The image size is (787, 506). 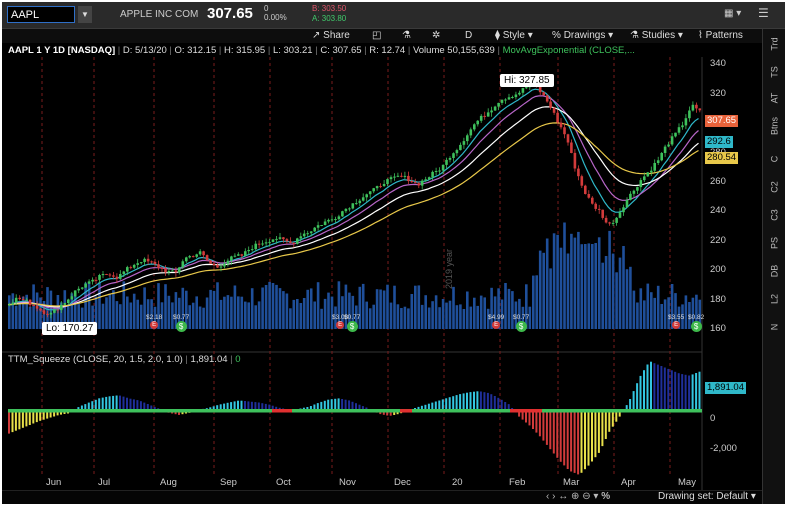 What do you see at coordinates (775, 215) in the screenshot?
I see `sidebar-tab-c3: C3` at bounding box center [775, 215].